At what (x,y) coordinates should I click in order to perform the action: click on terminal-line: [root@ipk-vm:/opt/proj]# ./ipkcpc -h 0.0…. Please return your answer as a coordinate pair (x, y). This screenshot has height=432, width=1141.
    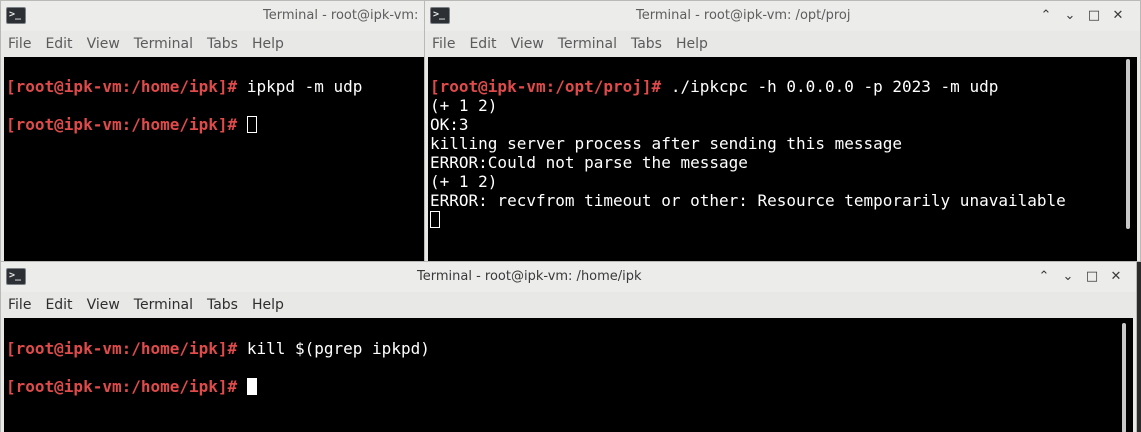
    Looking at the image, I should click on (782, 86).